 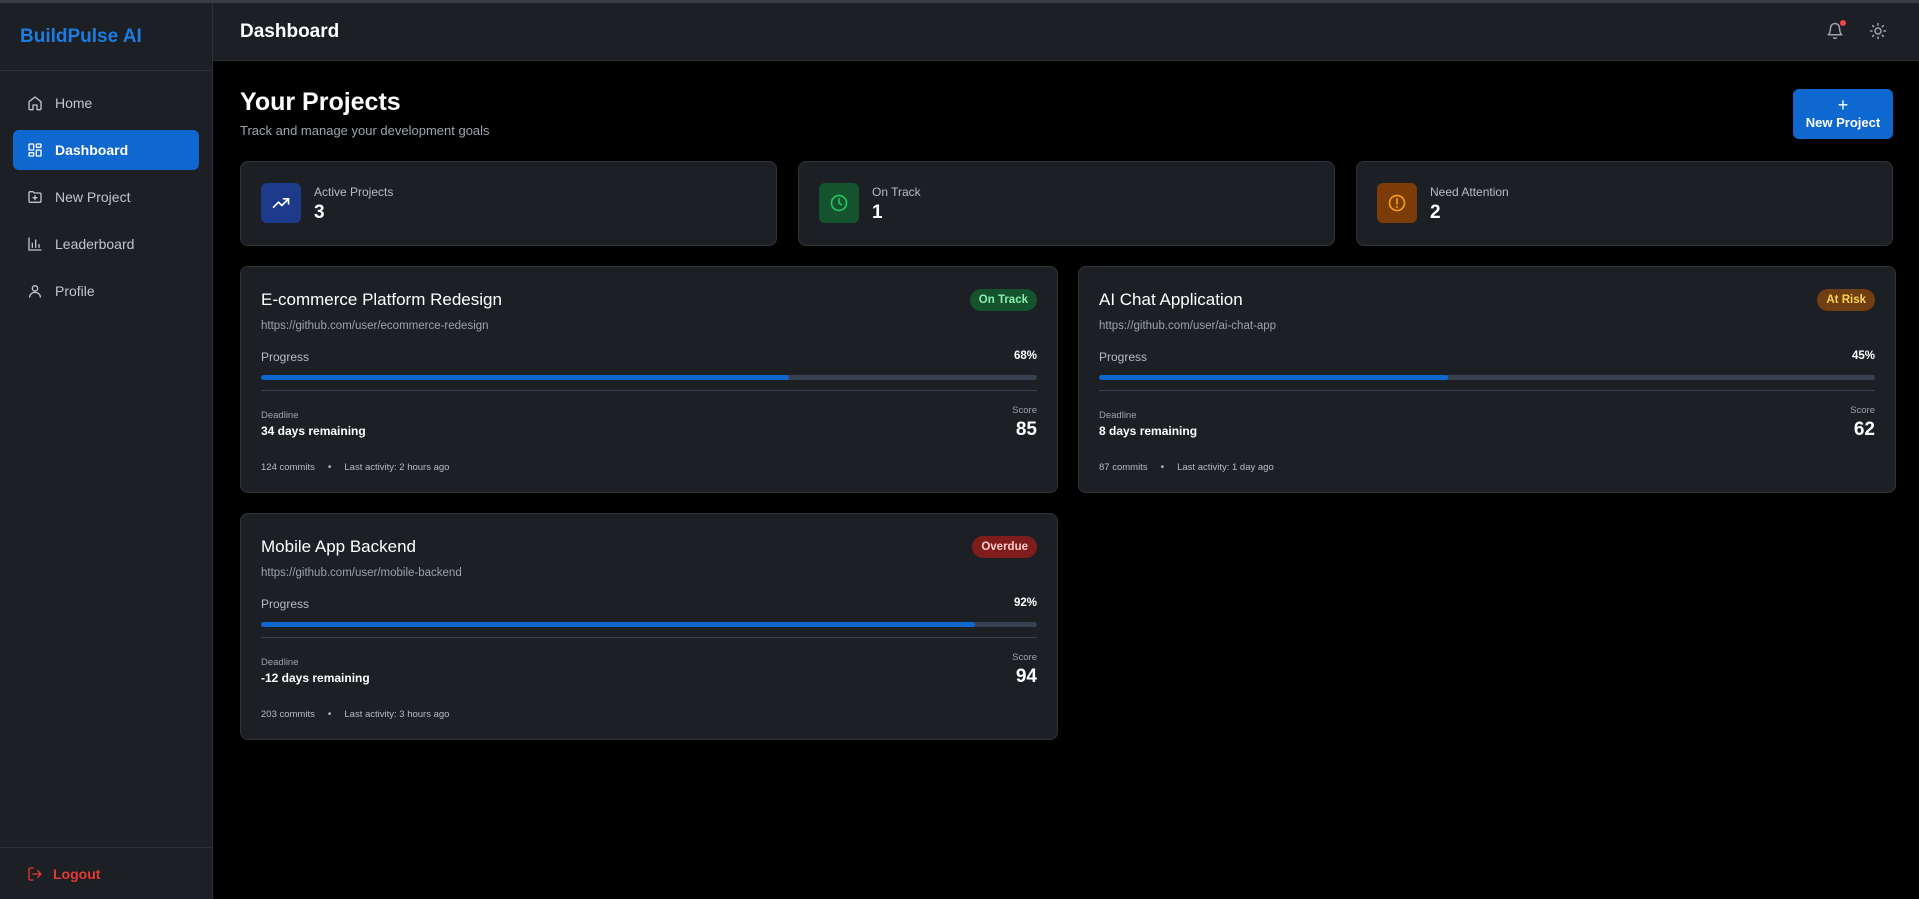 I want to click on score-value: 85, so click(x=1026, y=429).